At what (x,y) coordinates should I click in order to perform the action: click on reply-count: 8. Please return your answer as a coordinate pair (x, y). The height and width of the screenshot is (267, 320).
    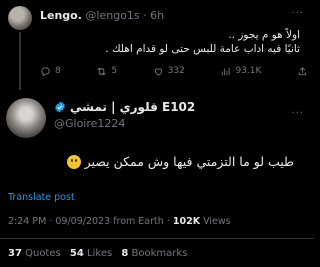
    Looking at the image, I should click on (58, 71).